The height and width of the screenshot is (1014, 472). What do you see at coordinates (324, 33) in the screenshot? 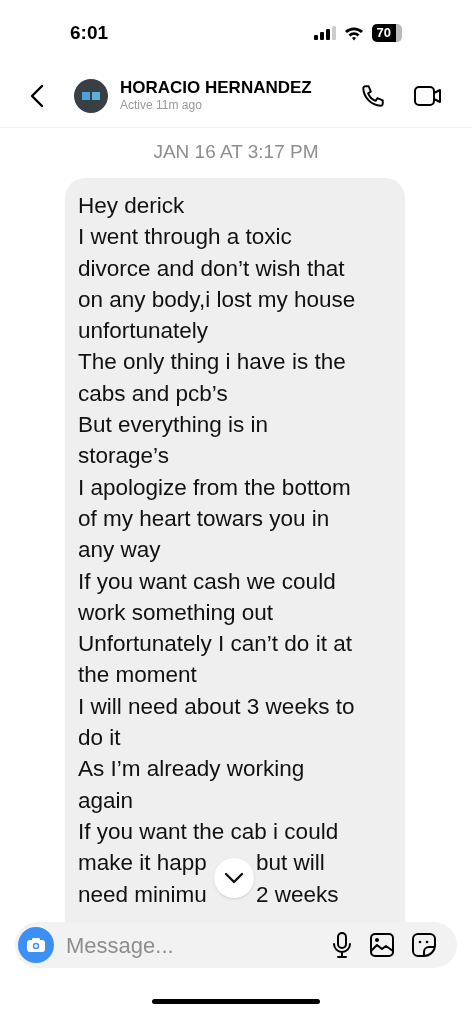
I see `signal-icon` at bounding box center [324, 33].